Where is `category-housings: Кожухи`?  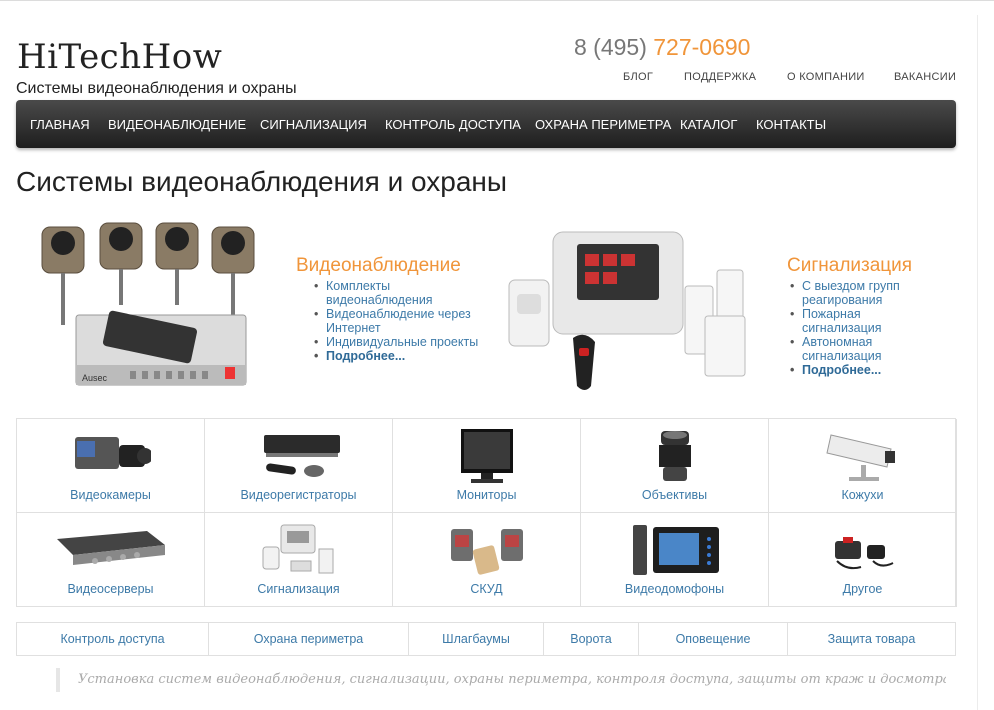 category-housings: Кожухи is located at coordinates (863, 466).